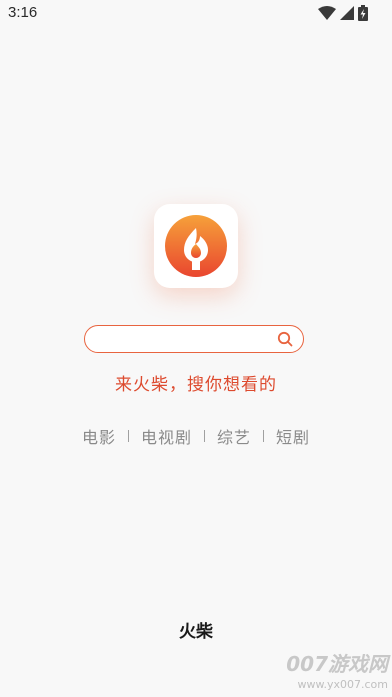  Describe the element at coordinates (327, 13) in the screenshot. I see `wifi-icon` at that location.